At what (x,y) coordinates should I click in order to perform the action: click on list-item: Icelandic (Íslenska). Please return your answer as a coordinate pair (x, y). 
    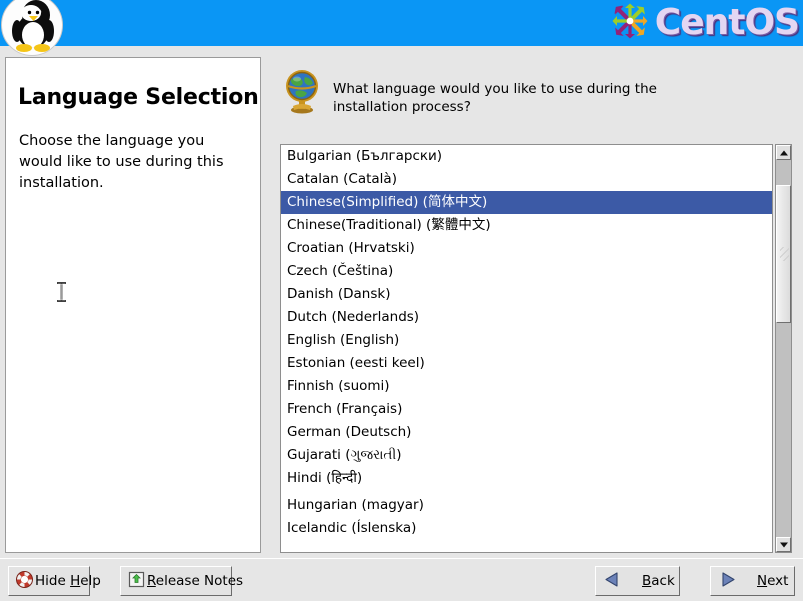
    Looking at the image, I should click on (526, 528).